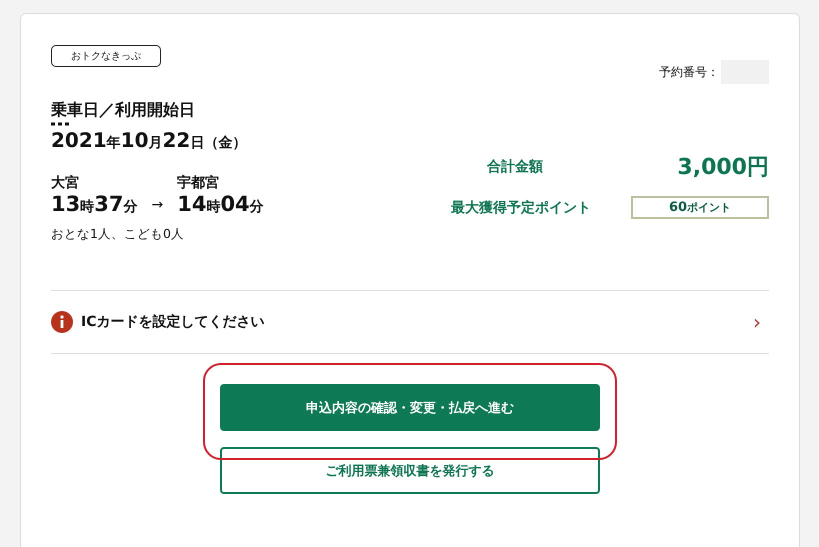  I want to click on arrow-symbol: →, so click(157, 206).